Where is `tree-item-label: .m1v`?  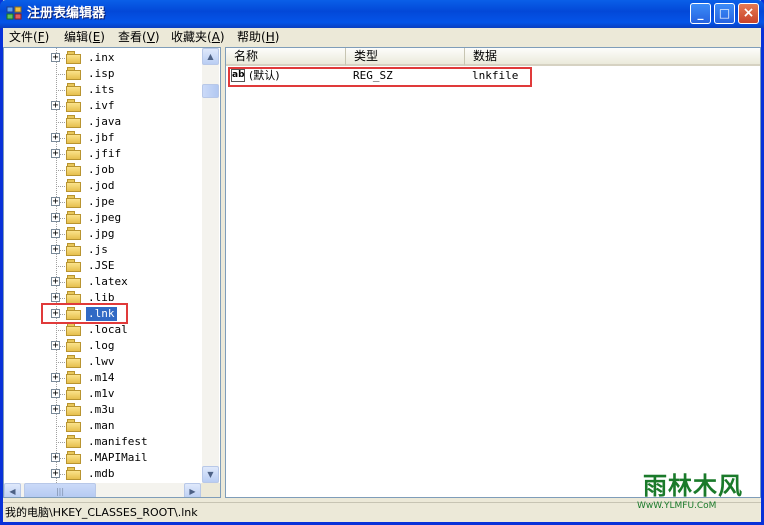
tree-item-label: .m1v is located at coordinates (101, 393).